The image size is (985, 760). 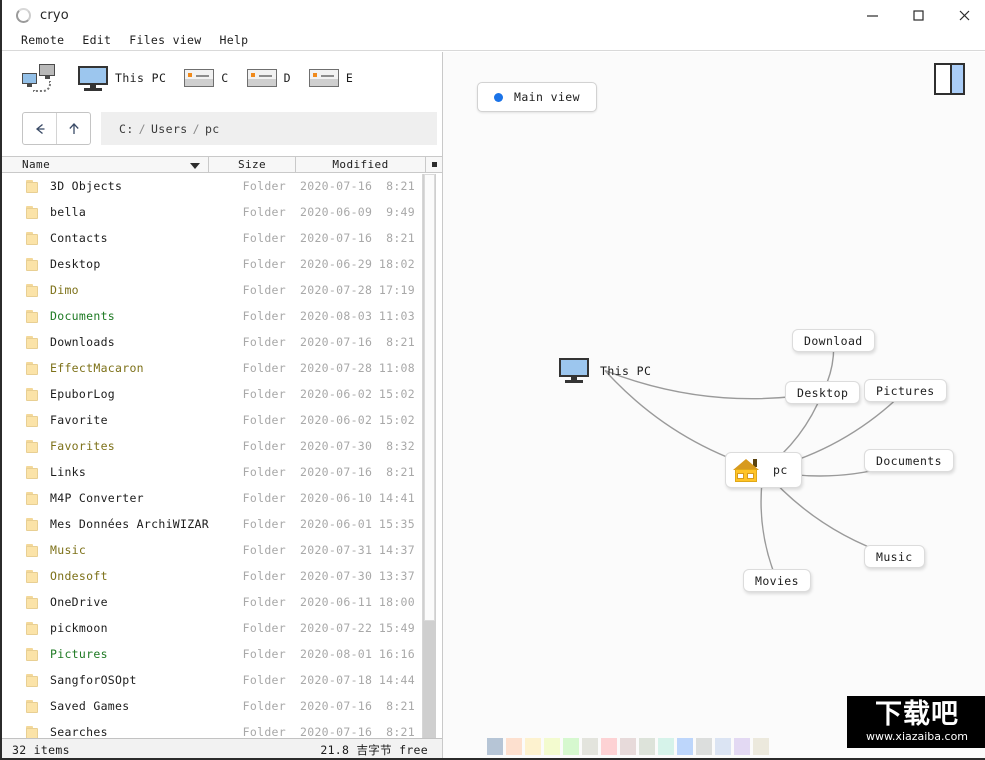 I want to click on graph-node-download: Download, so click(x=833, y=340).